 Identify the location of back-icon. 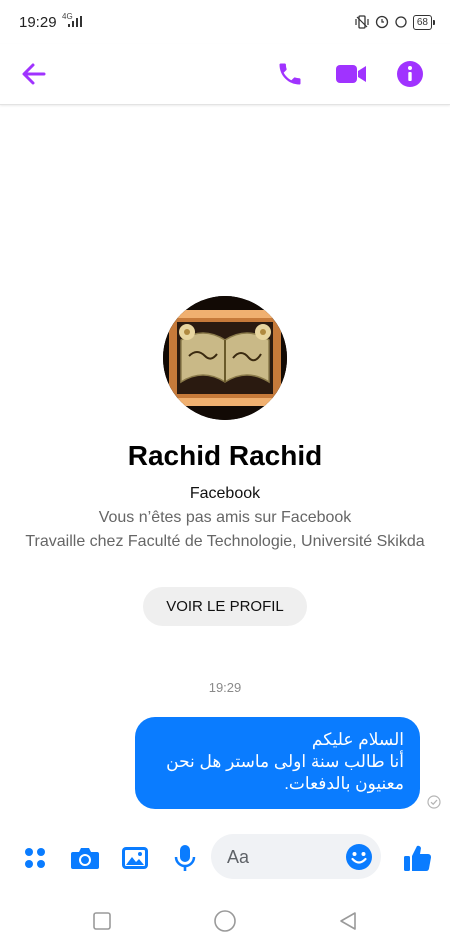
(348, 921).